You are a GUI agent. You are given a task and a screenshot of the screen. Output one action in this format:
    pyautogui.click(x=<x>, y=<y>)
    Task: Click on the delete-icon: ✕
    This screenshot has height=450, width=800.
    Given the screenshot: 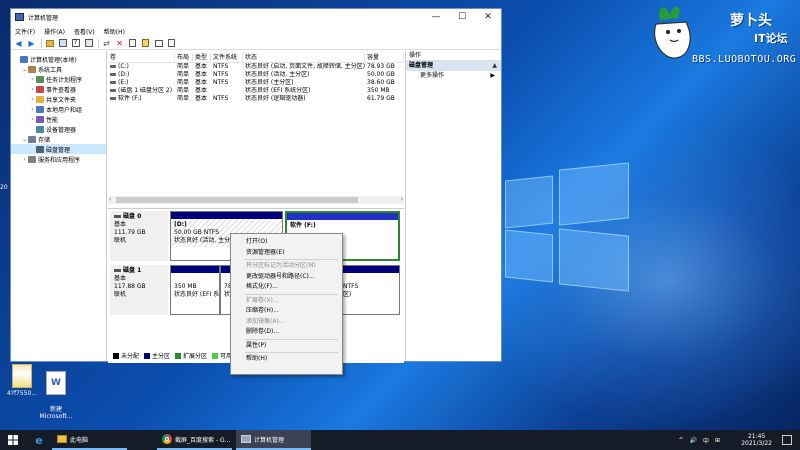 What is the action you would take?
    pyautogui.click(x=119, y=43)
    